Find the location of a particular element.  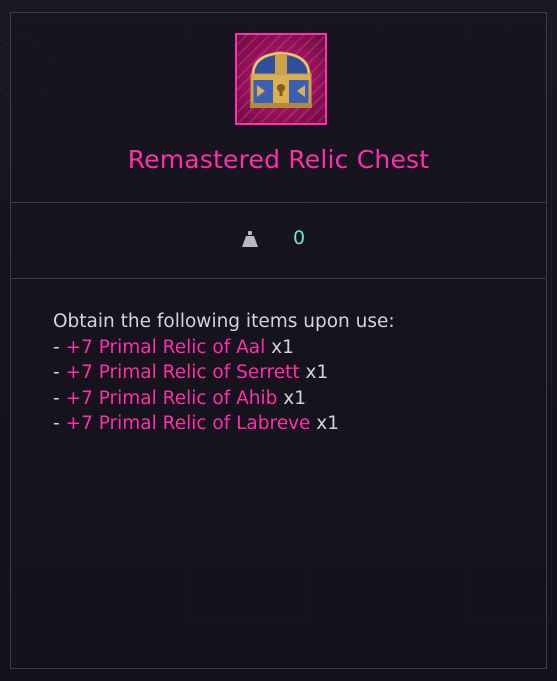

reward-line: - +7 Primal Relic of Aal x1 is located at coordinates (173, 347).